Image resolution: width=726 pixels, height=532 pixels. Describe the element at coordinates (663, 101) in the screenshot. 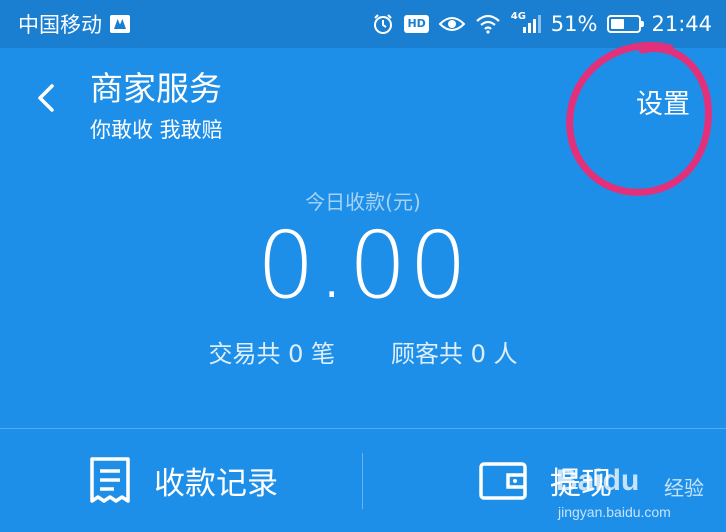

I see `settings-button: 设置` at that location.